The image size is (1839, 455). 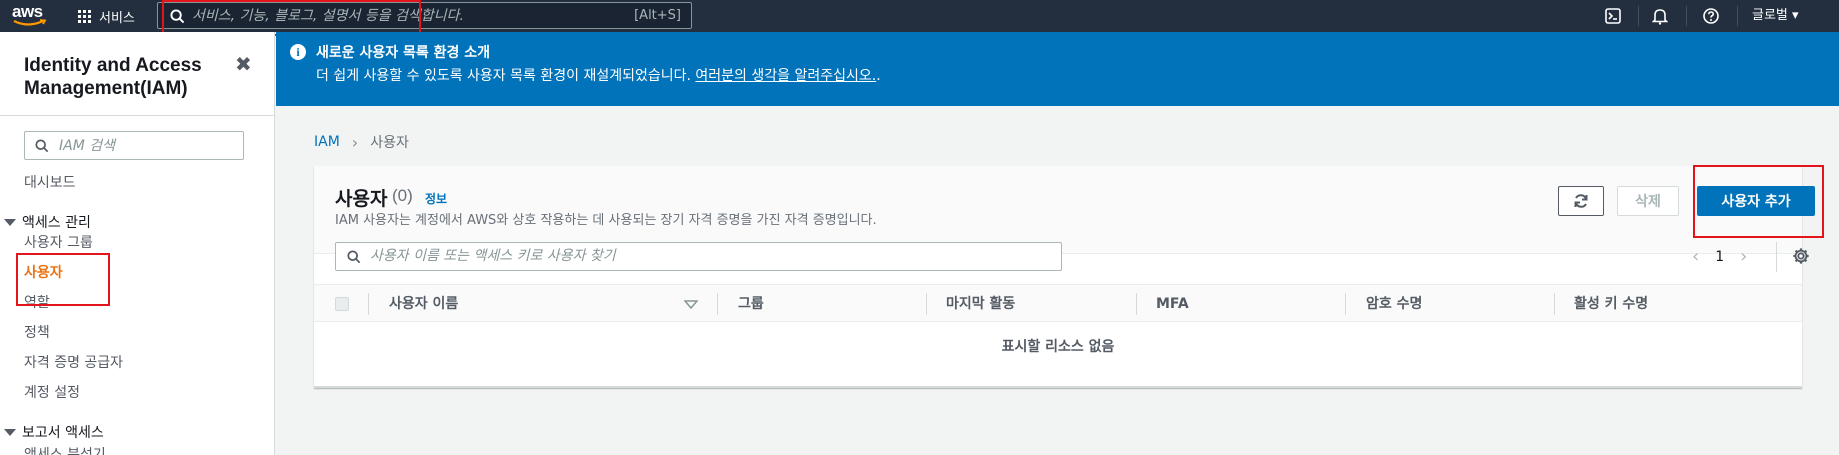 I want to click on sort-desc-icon, so click(x=691, y=304).